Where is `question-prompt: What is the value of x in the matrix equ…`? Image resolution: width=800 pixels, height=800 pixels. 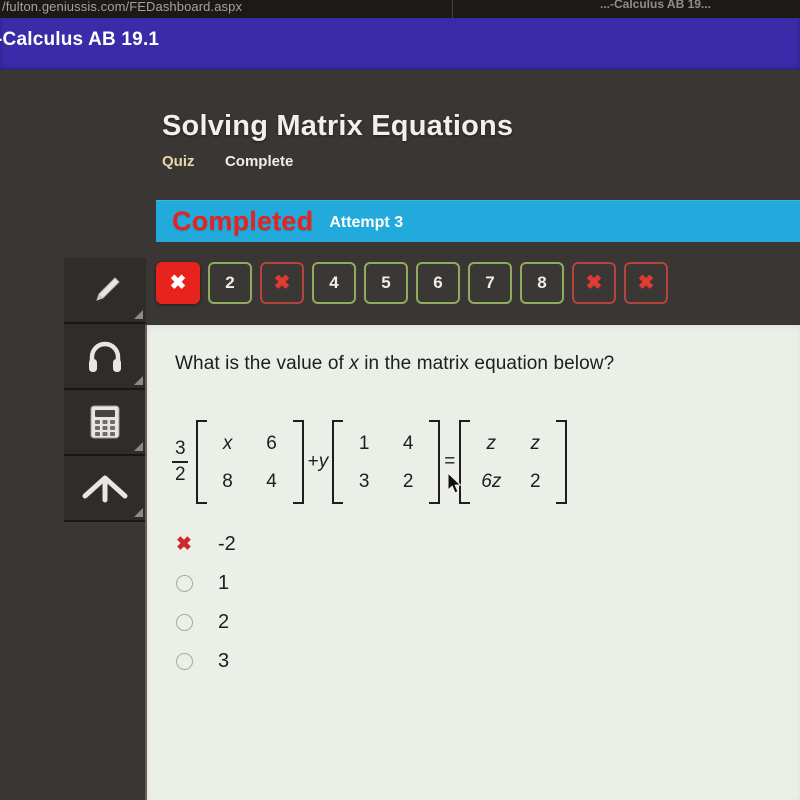 question-prompt: What is the value of x in the matrix equ… is located at coordinates (394, 364).